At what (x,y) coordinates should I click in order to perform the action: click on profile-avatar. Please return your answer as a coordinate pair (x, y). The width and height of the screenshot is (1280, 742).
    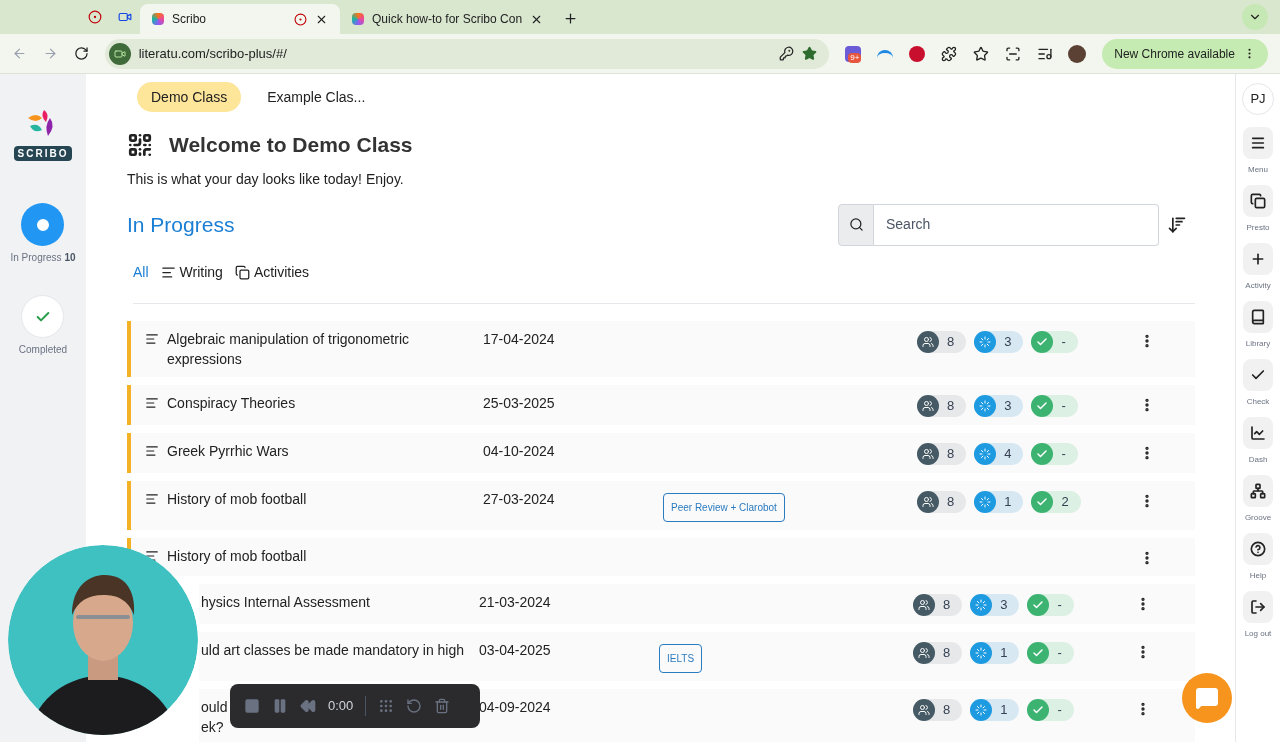
    Looking at the image, I should click on (1077, 53).